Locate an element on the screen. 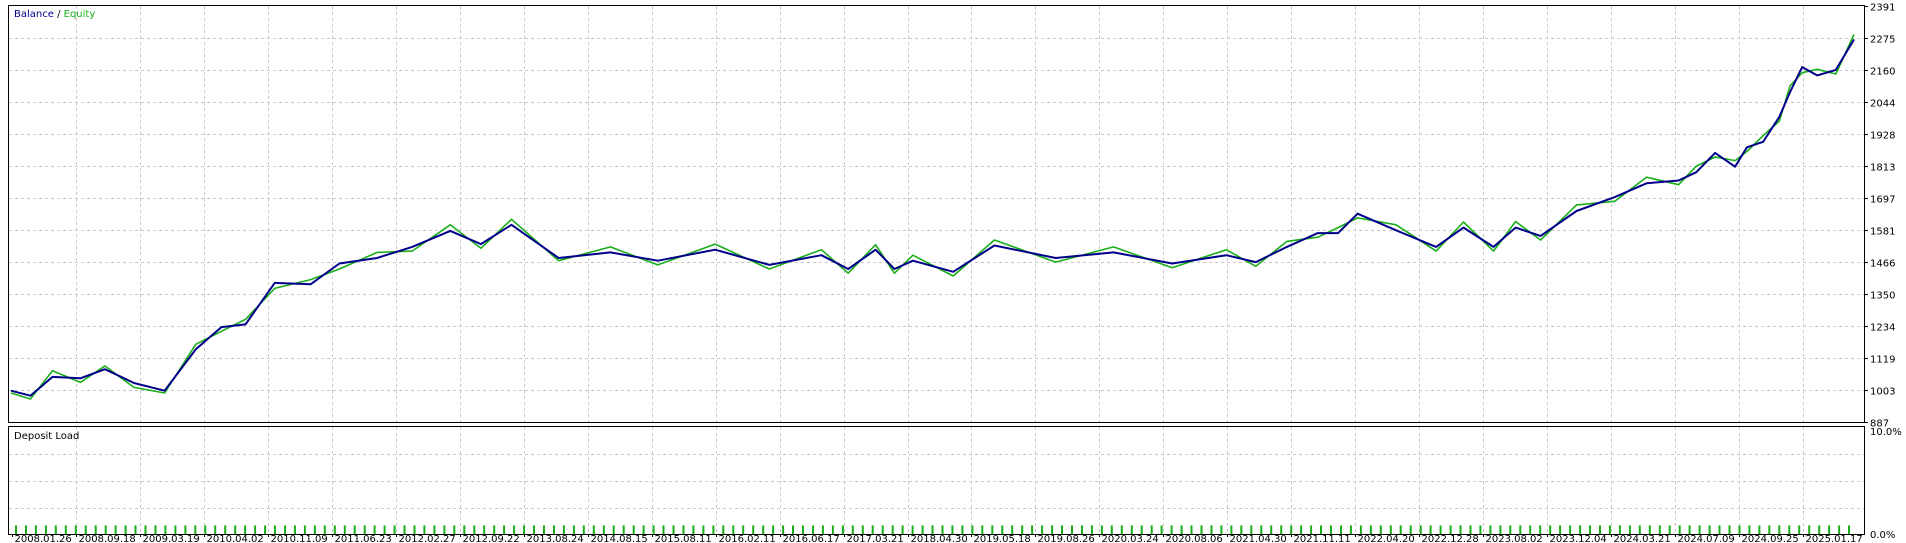 This screenshot has width=1906, height=543. x-tick-label: 2018.04.30 is located at coordinates (939, 538).